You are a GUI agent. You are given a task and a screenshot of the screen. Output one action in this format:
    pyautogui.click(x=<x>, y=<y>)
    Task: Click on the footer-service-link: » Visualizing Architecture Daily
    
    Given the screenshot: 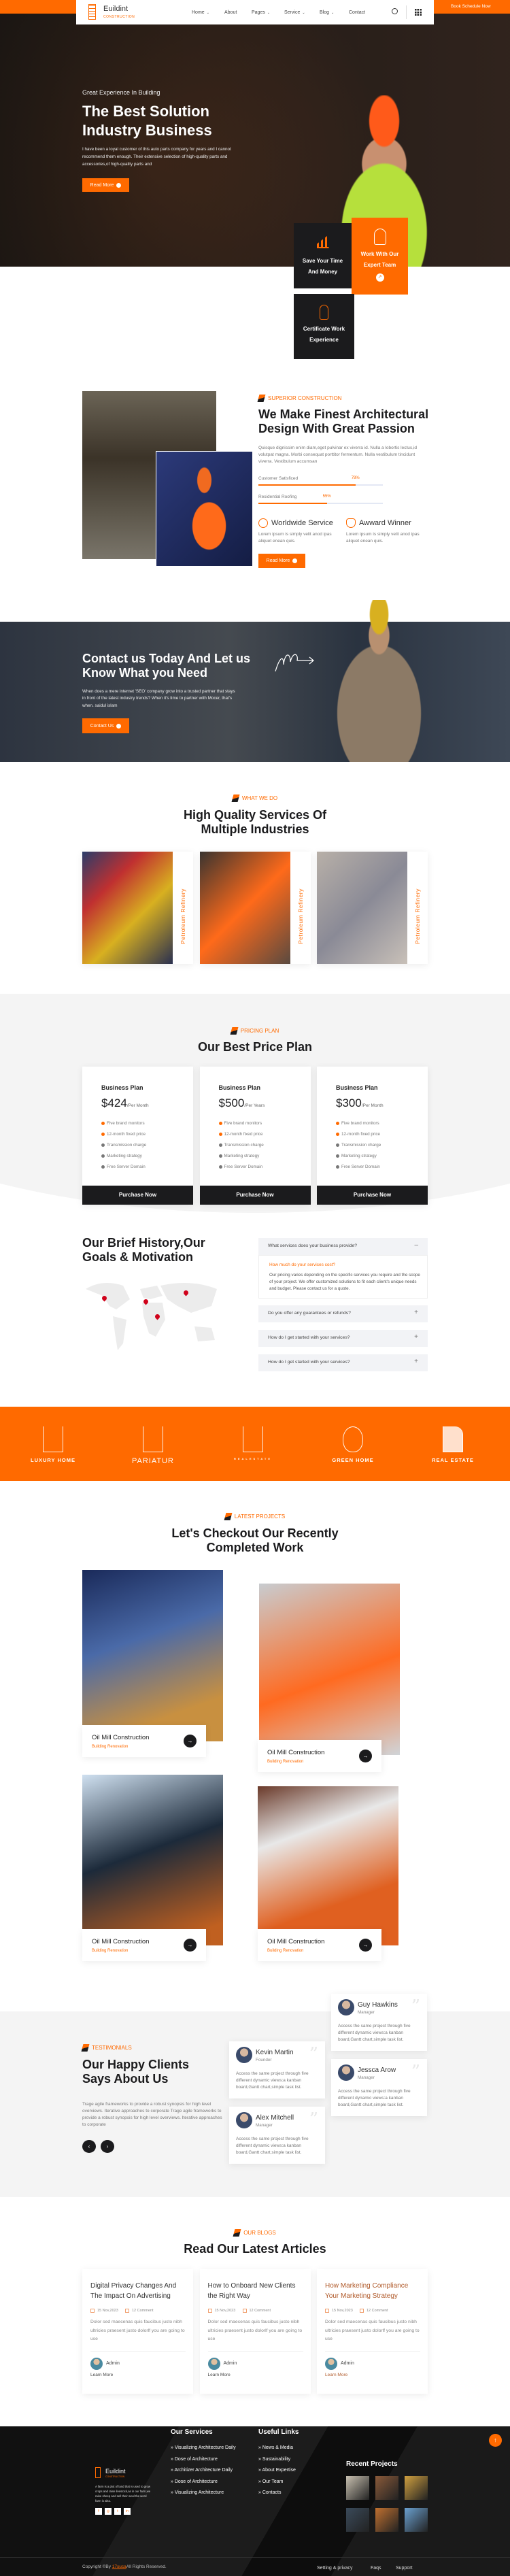 What is the action you would take?
    pyautogui.click(x=204, y=2447)
    